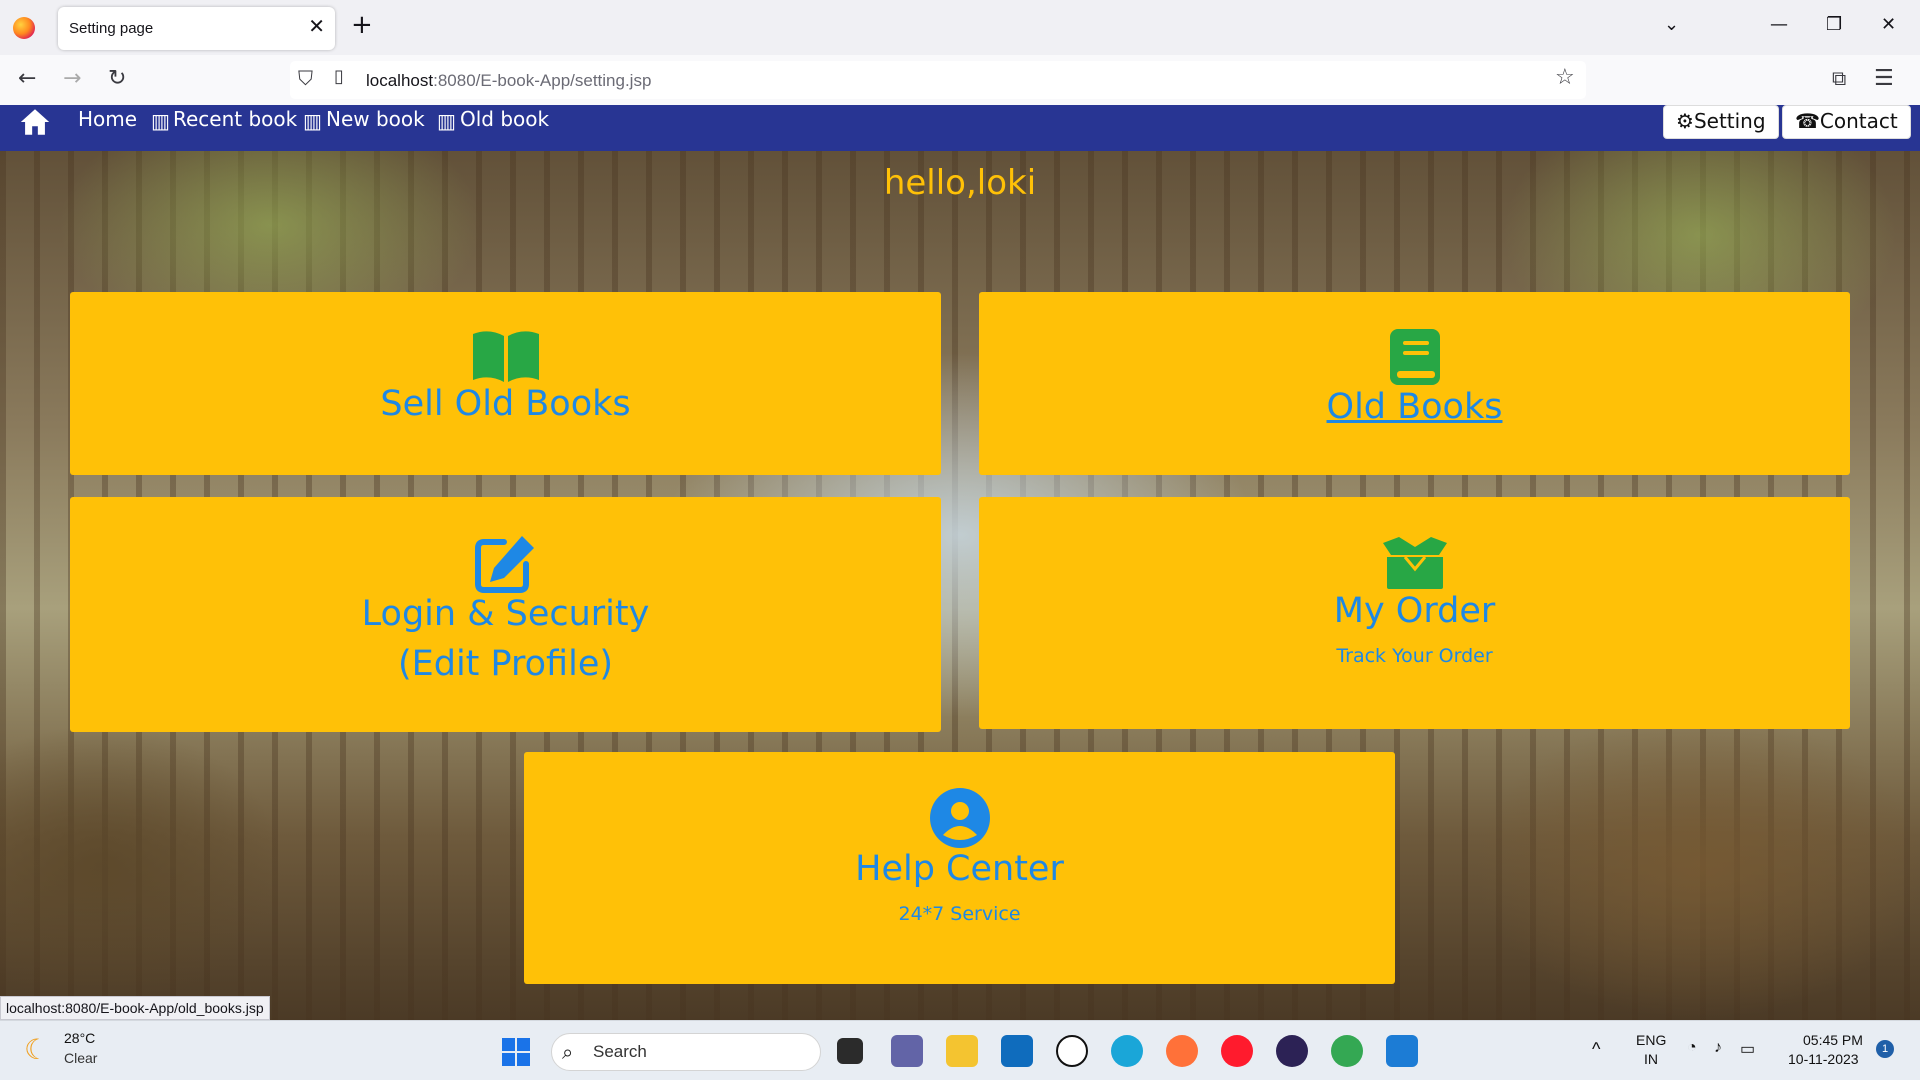 The height and width of the screenshot is (1080, 1920). I want to click on teams-chat-icon, so click(907, 1051).